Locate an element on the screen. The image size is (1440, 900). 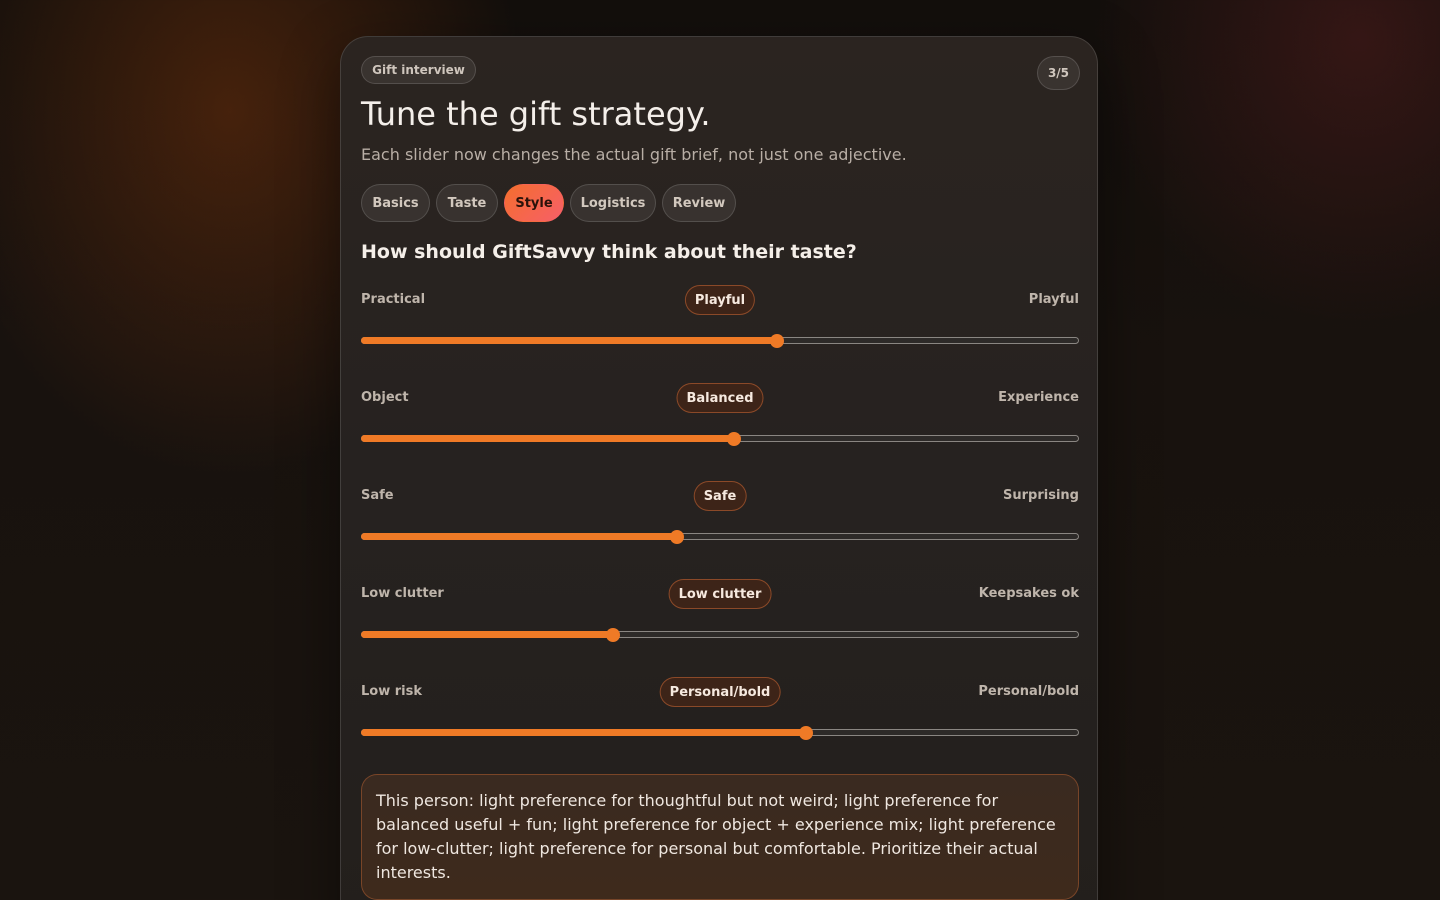
slider-value-badge: Playful is located at coordinates (720, 300).